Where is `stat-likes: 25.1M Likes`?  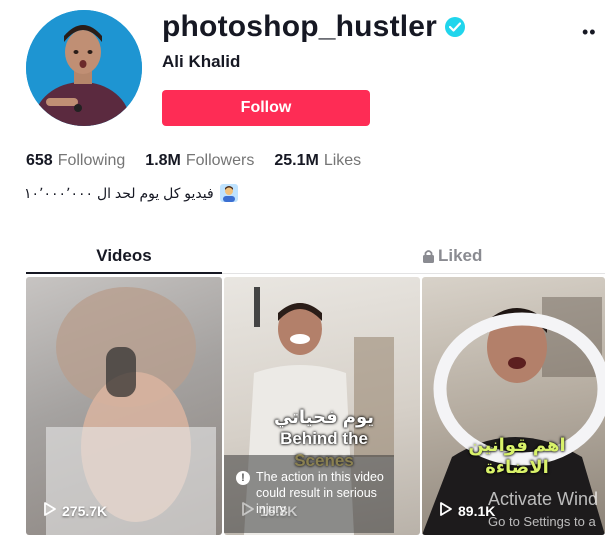
stat-likes: 25.1M Likes is located at coordinates (317, 161).